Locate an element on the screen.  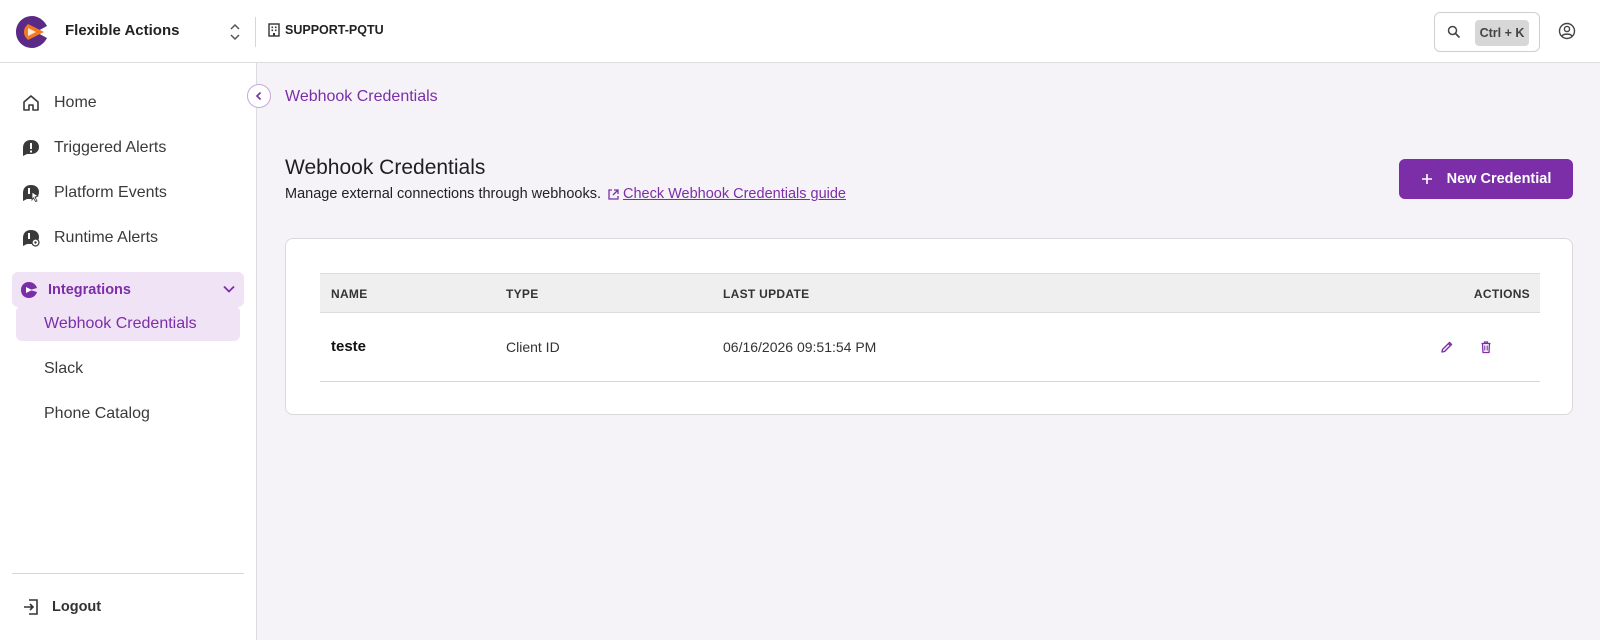
sidebar-item-webhook-credentials: Webhook Credentials is located at coordinates (128, 323).